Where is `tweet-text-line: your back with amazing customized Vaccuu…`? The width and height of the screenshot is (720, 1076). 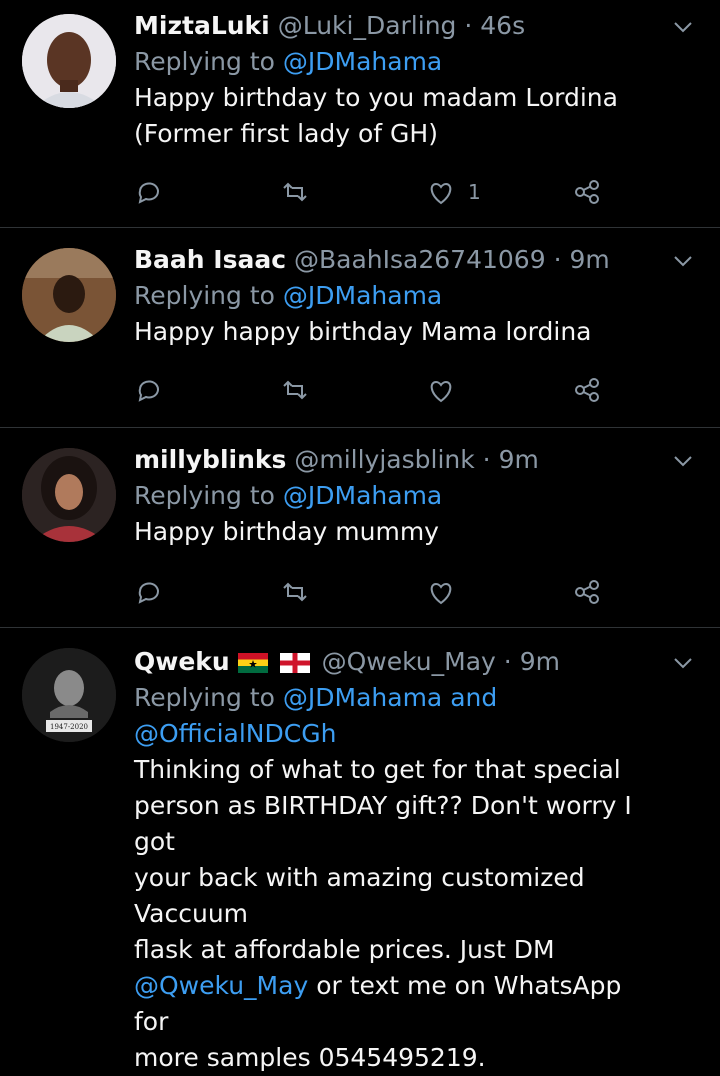
tweet-text-line: your back with amazing customized Vaccuu… is located at coordinates (359, 895).